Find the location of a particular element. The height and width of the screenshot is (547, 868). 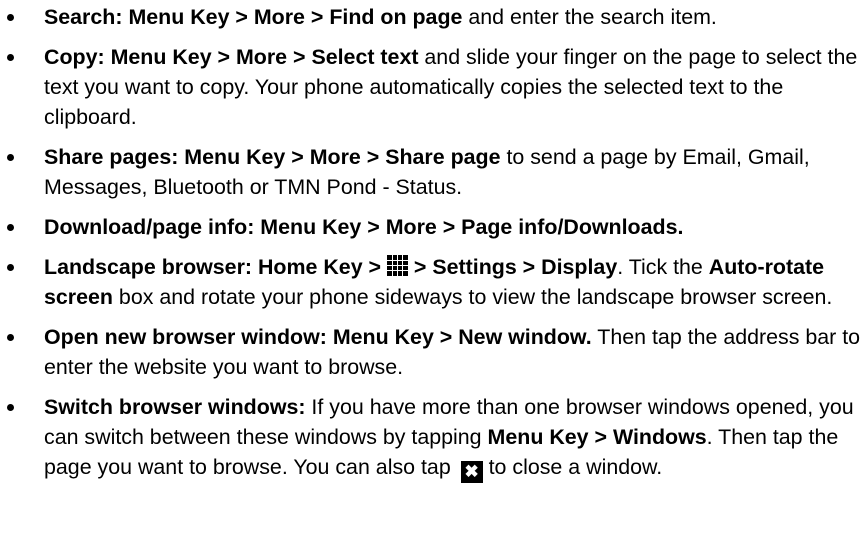

item-label: Open new browser window: is located at coordinates (185, 337).